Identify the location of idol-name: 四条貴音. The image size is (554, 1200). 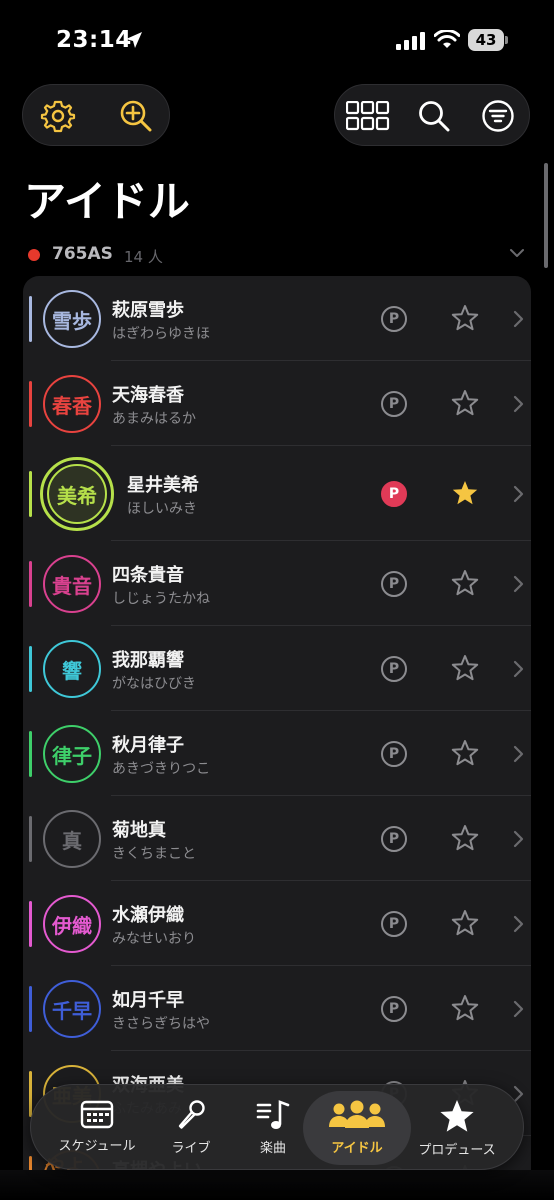
(148, 575).